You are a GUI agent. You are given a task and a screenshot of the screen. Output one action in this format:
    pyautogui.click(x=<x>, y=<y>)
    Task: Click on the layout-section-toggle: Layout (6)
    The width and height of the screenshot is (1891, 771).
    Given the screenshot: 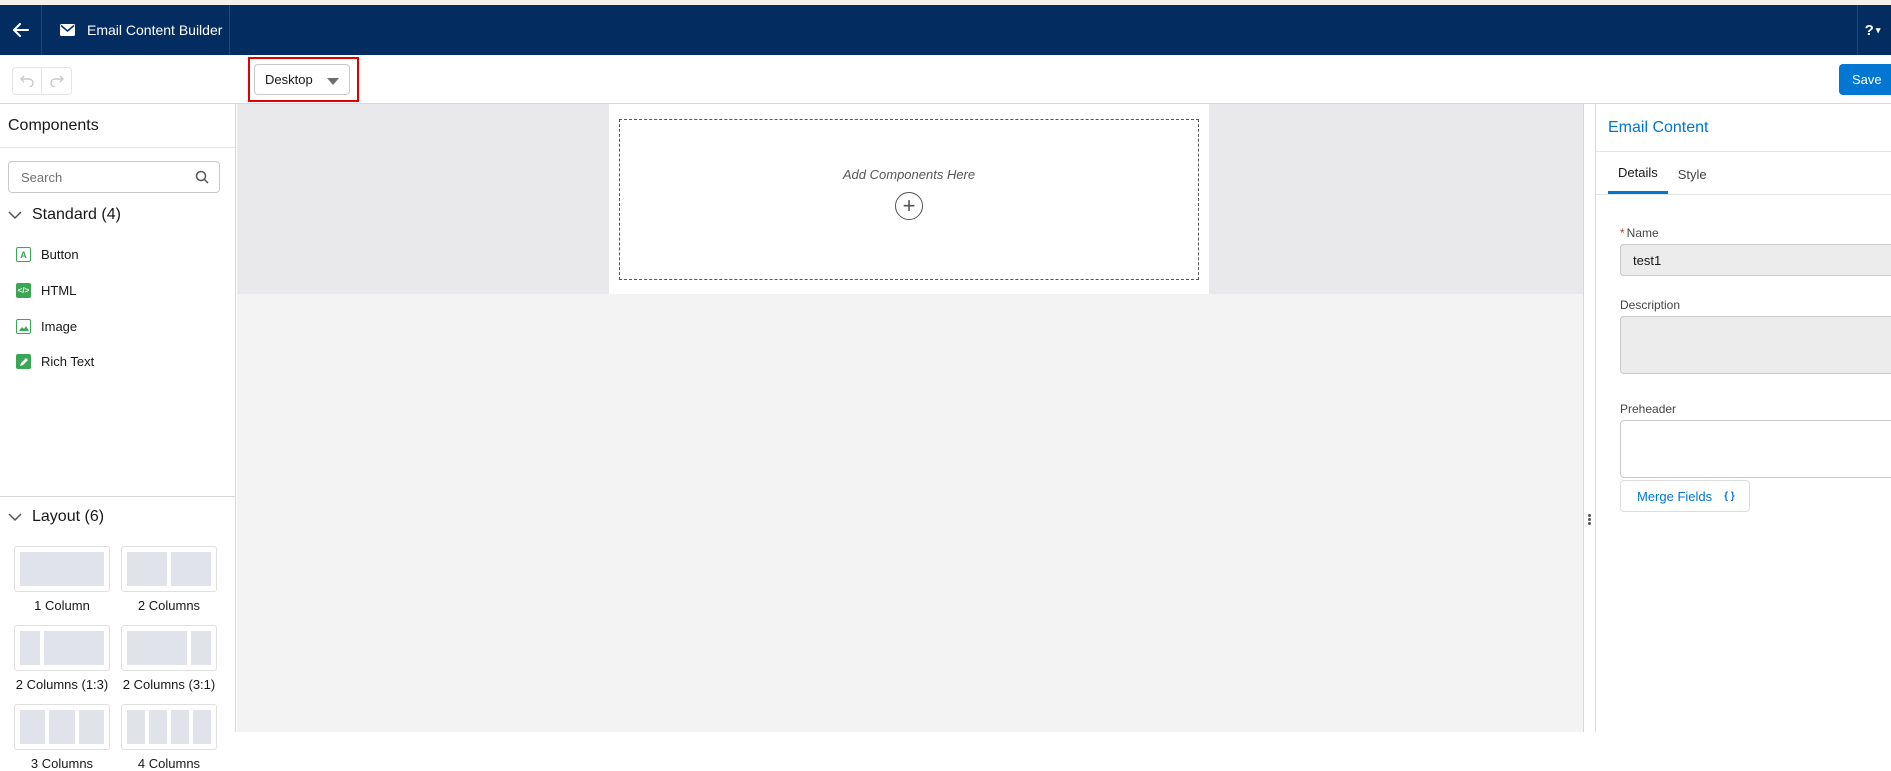 What is the action you would take?
    pyautogui.click(x=56, y=517)
    